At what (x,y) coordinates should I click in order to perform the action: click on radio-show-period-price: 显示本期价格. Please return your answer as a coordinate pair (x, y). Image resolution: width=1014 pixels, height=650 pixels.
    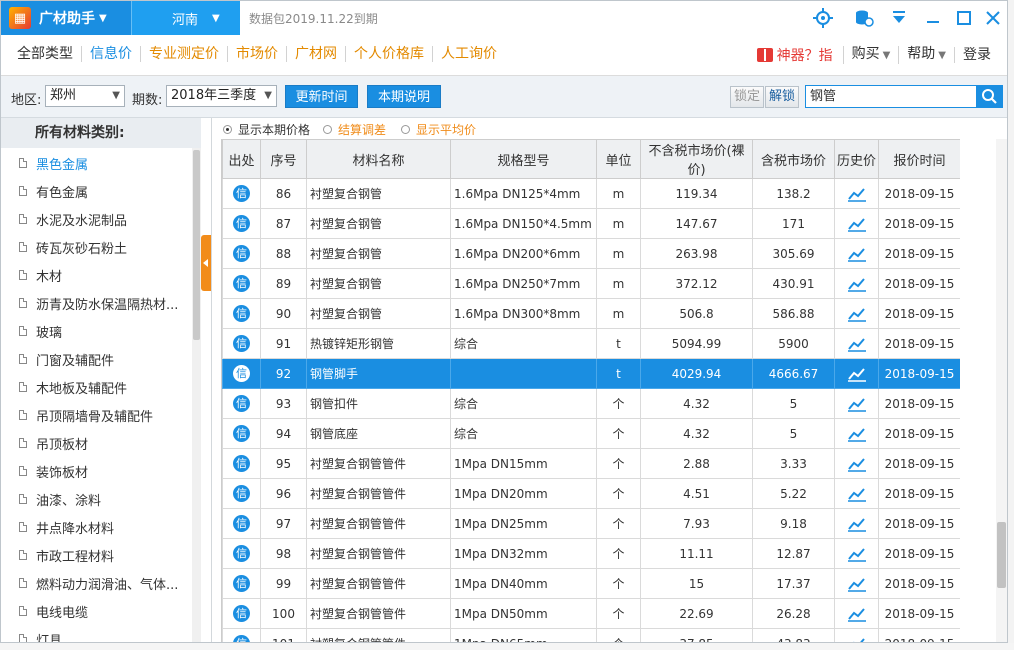
    Looking at the image, I should click on (266, 129).